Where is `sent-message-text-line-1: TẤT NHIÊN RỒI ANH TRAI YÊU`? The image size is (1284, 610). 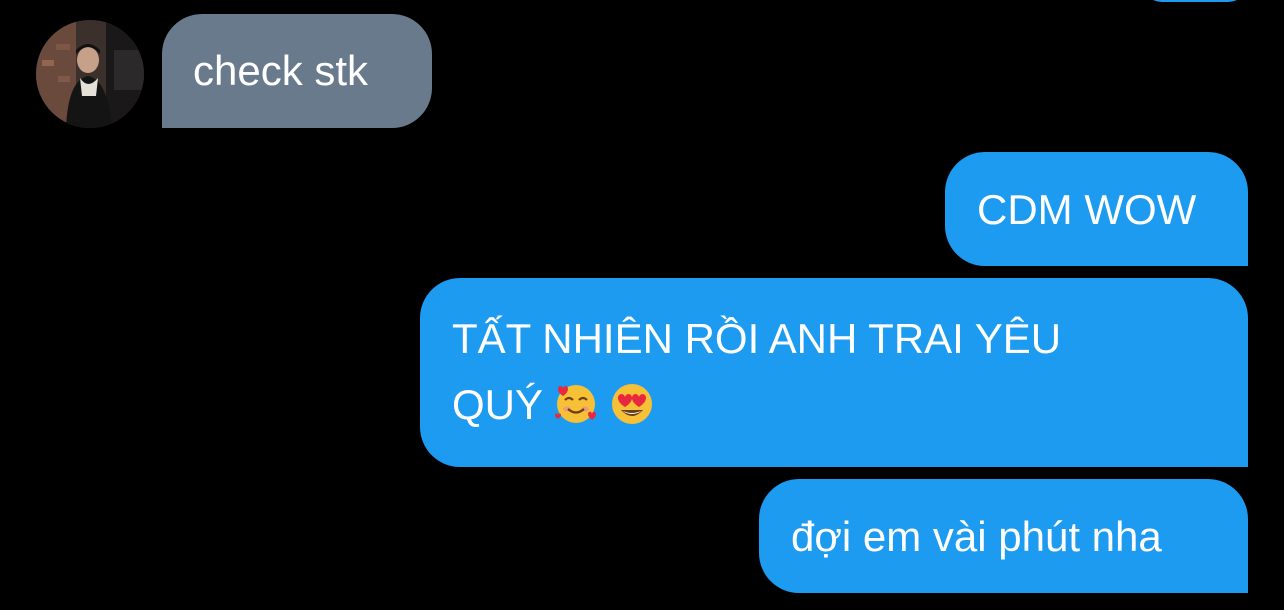
sent-message-text-line-1: TẤT NHIÊN RỒI ANH TRAI YÊU is located at coordinates (757, 338).